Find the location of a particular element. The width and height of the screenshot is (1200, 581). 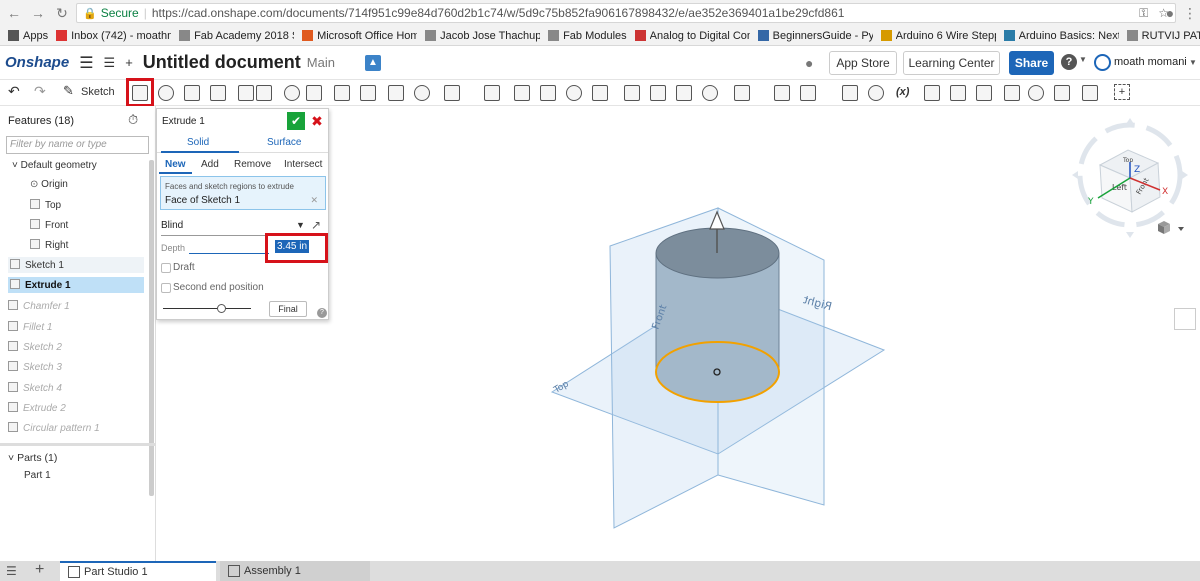

part-item: Part 1 is located at coordinates (37, 475).